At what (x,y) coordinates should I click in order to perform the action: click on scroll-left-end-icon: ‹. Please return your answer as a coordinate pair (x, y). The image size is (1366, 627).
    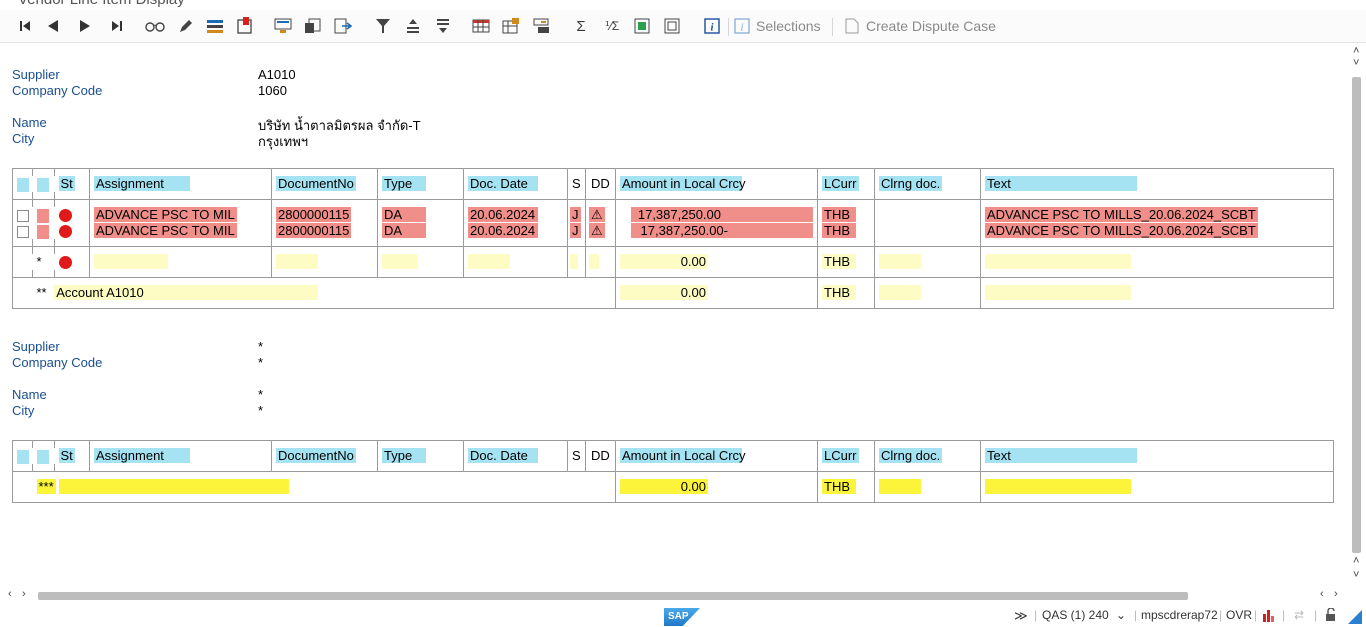
    Looking at the image, I should click on (1322, 594).